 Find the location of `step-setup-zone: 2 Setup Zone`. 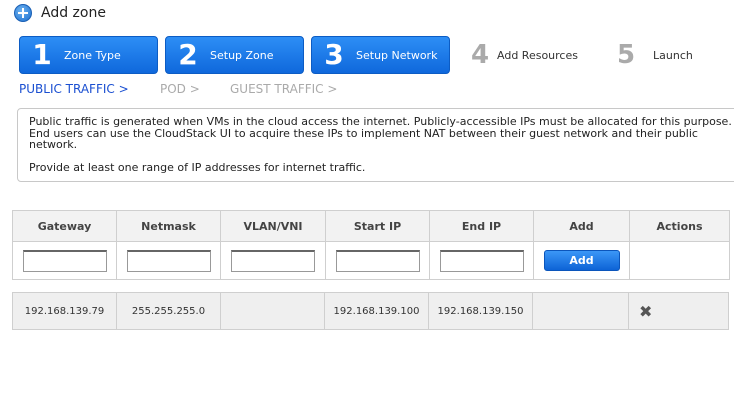

step-setup-zone: 2 Setup Zone is located at coordinates (234, 55).